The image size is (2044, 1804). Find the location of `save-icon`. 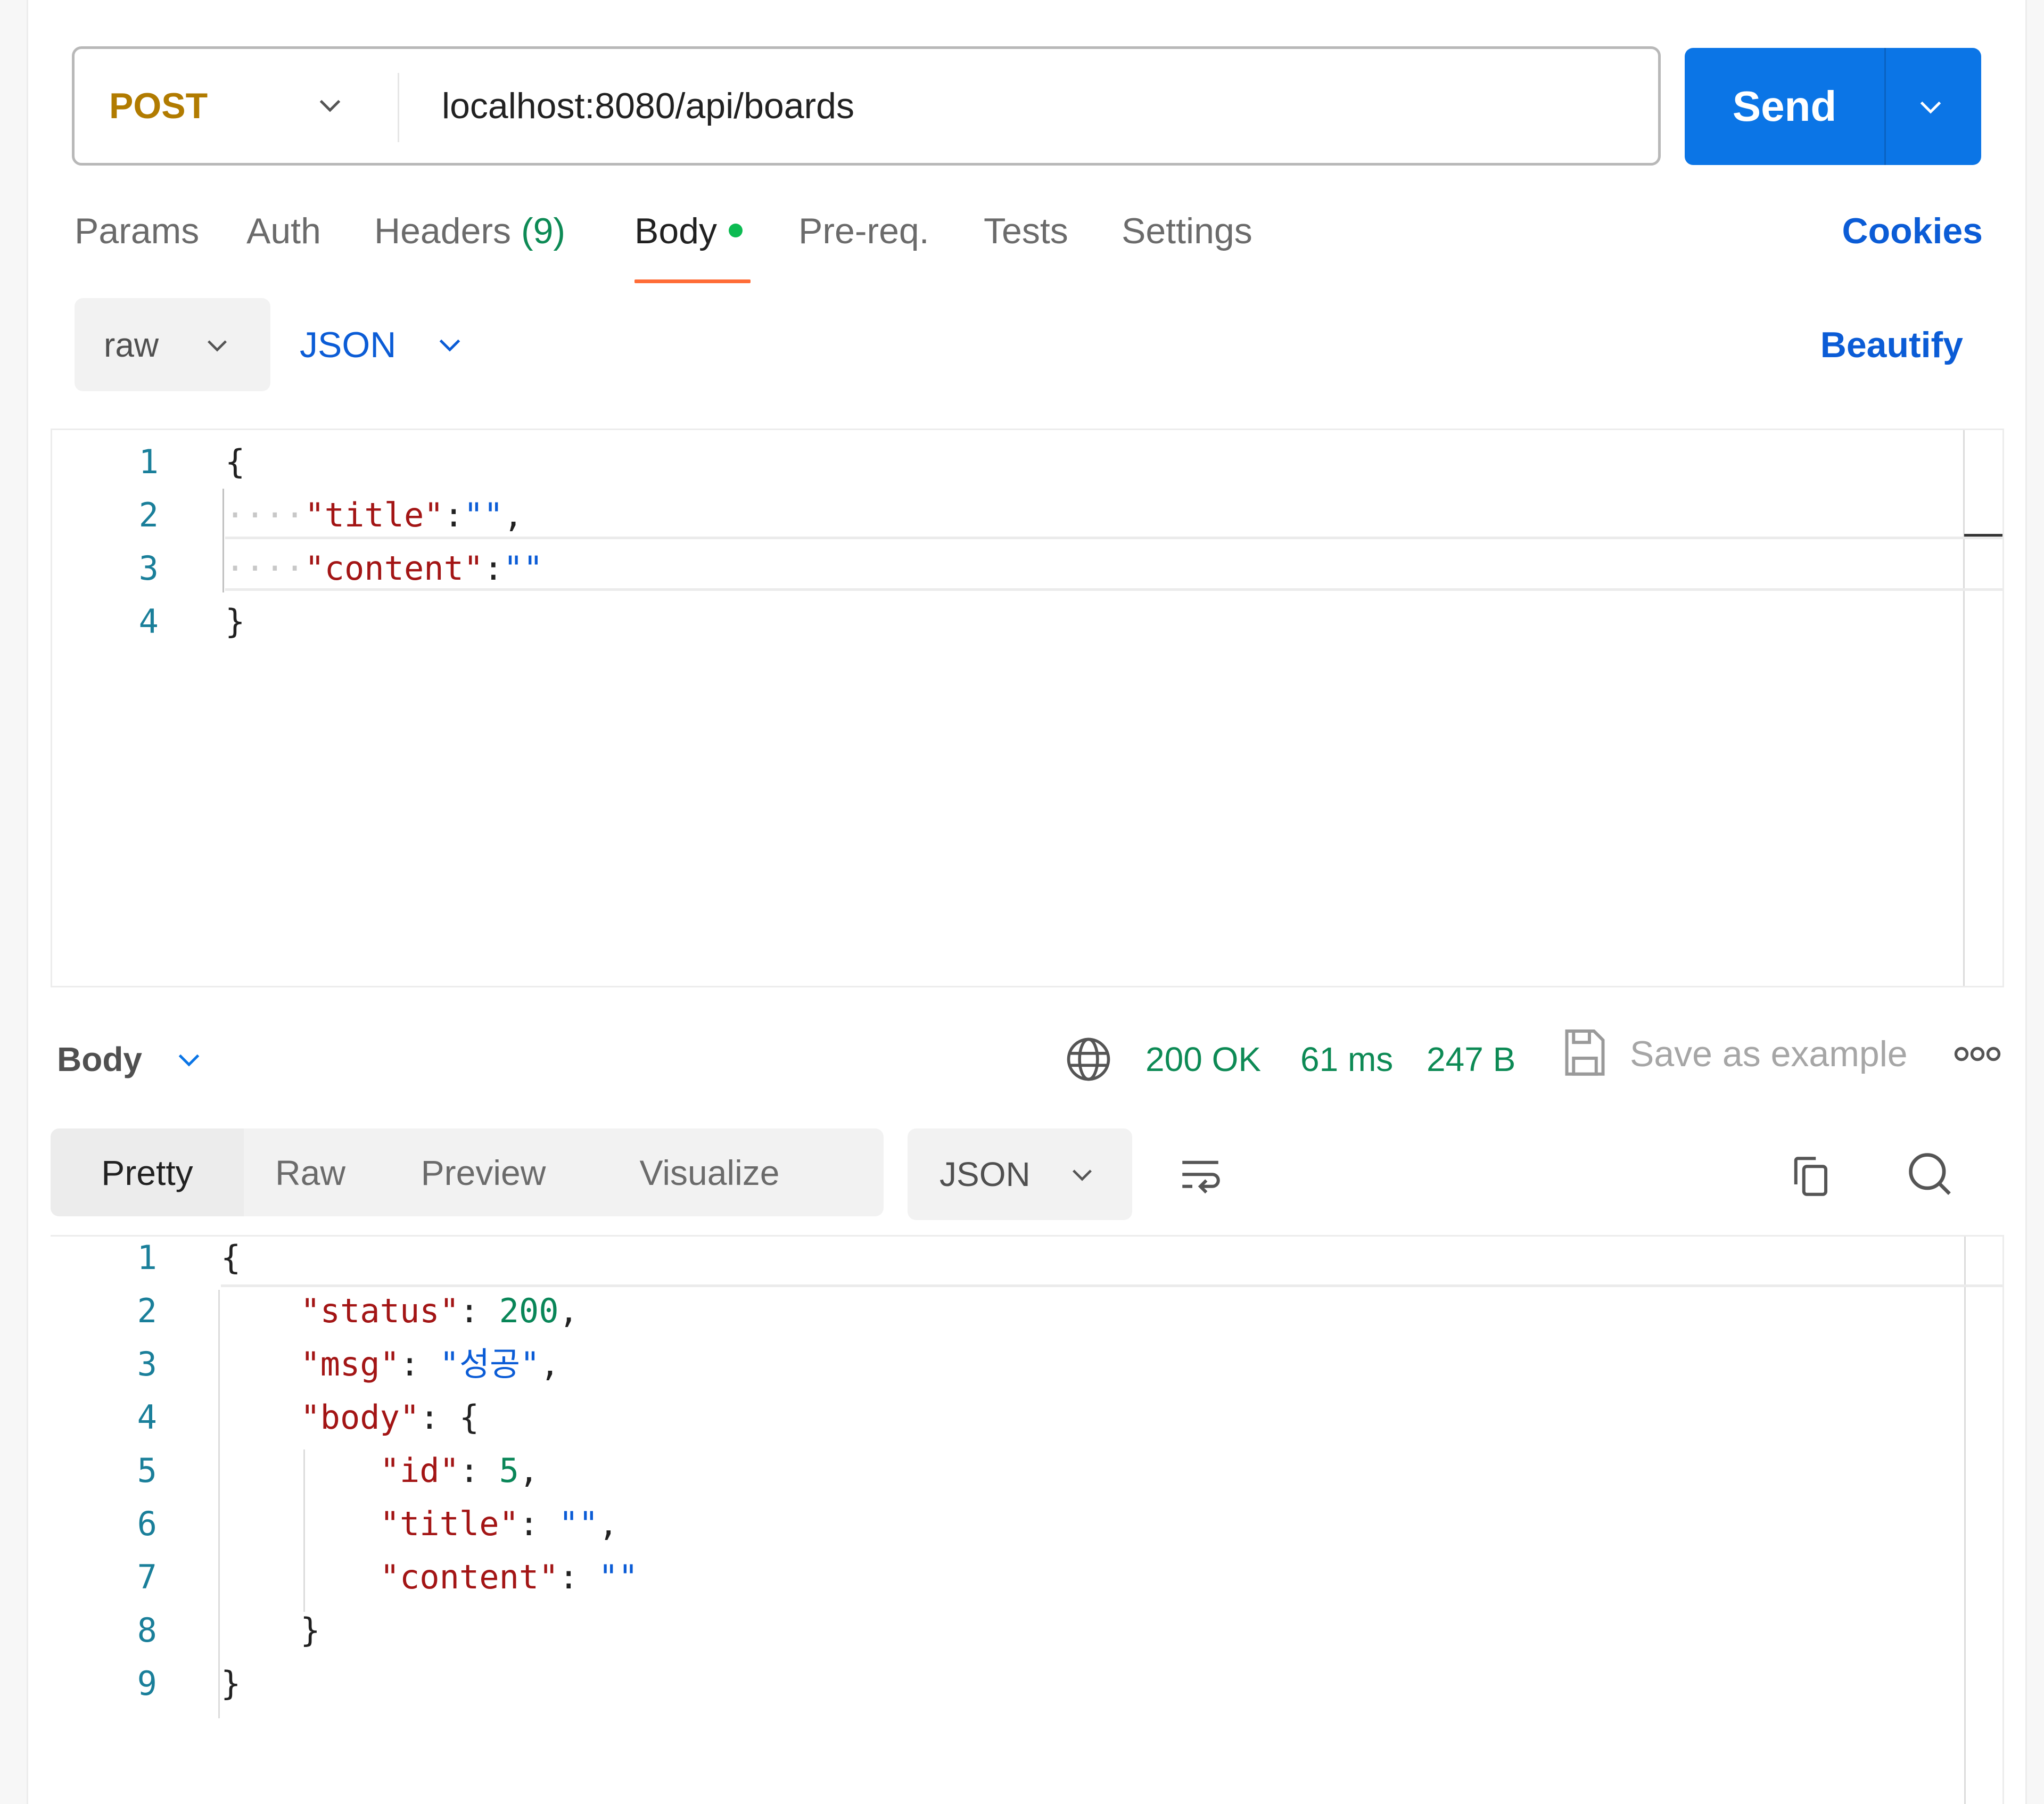

save-icon is located at coordinates (1585, 1052).